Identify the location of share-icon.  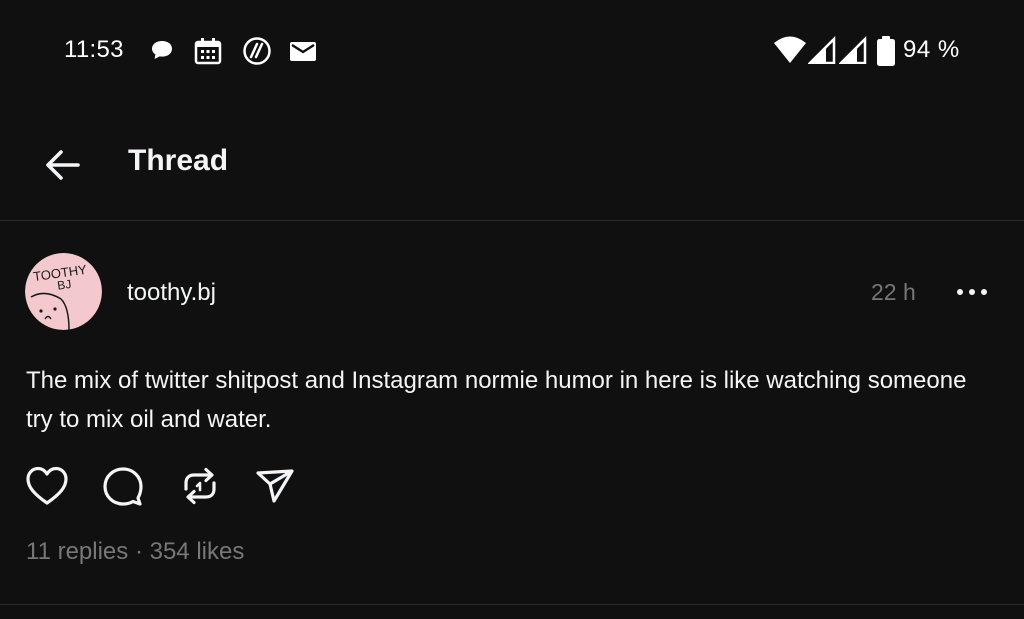
(275, 486).